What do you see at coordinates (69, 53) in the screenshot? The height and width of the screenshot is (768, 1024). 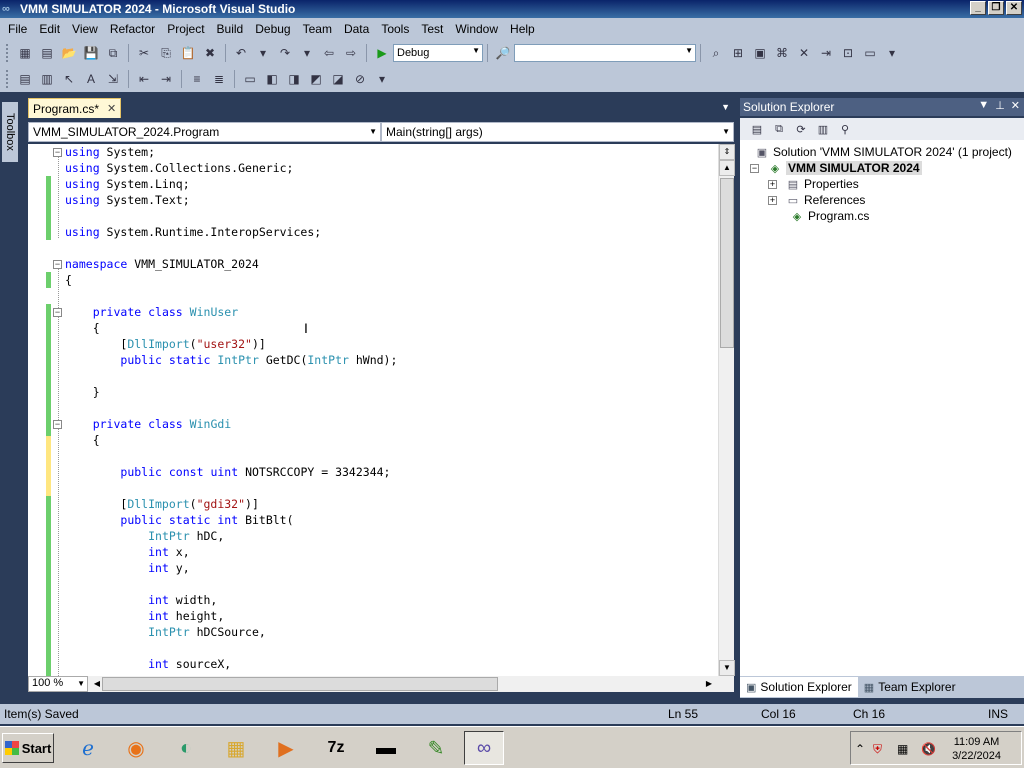 I see `open-file-icon: 📂` at bounding box center [69, 53].